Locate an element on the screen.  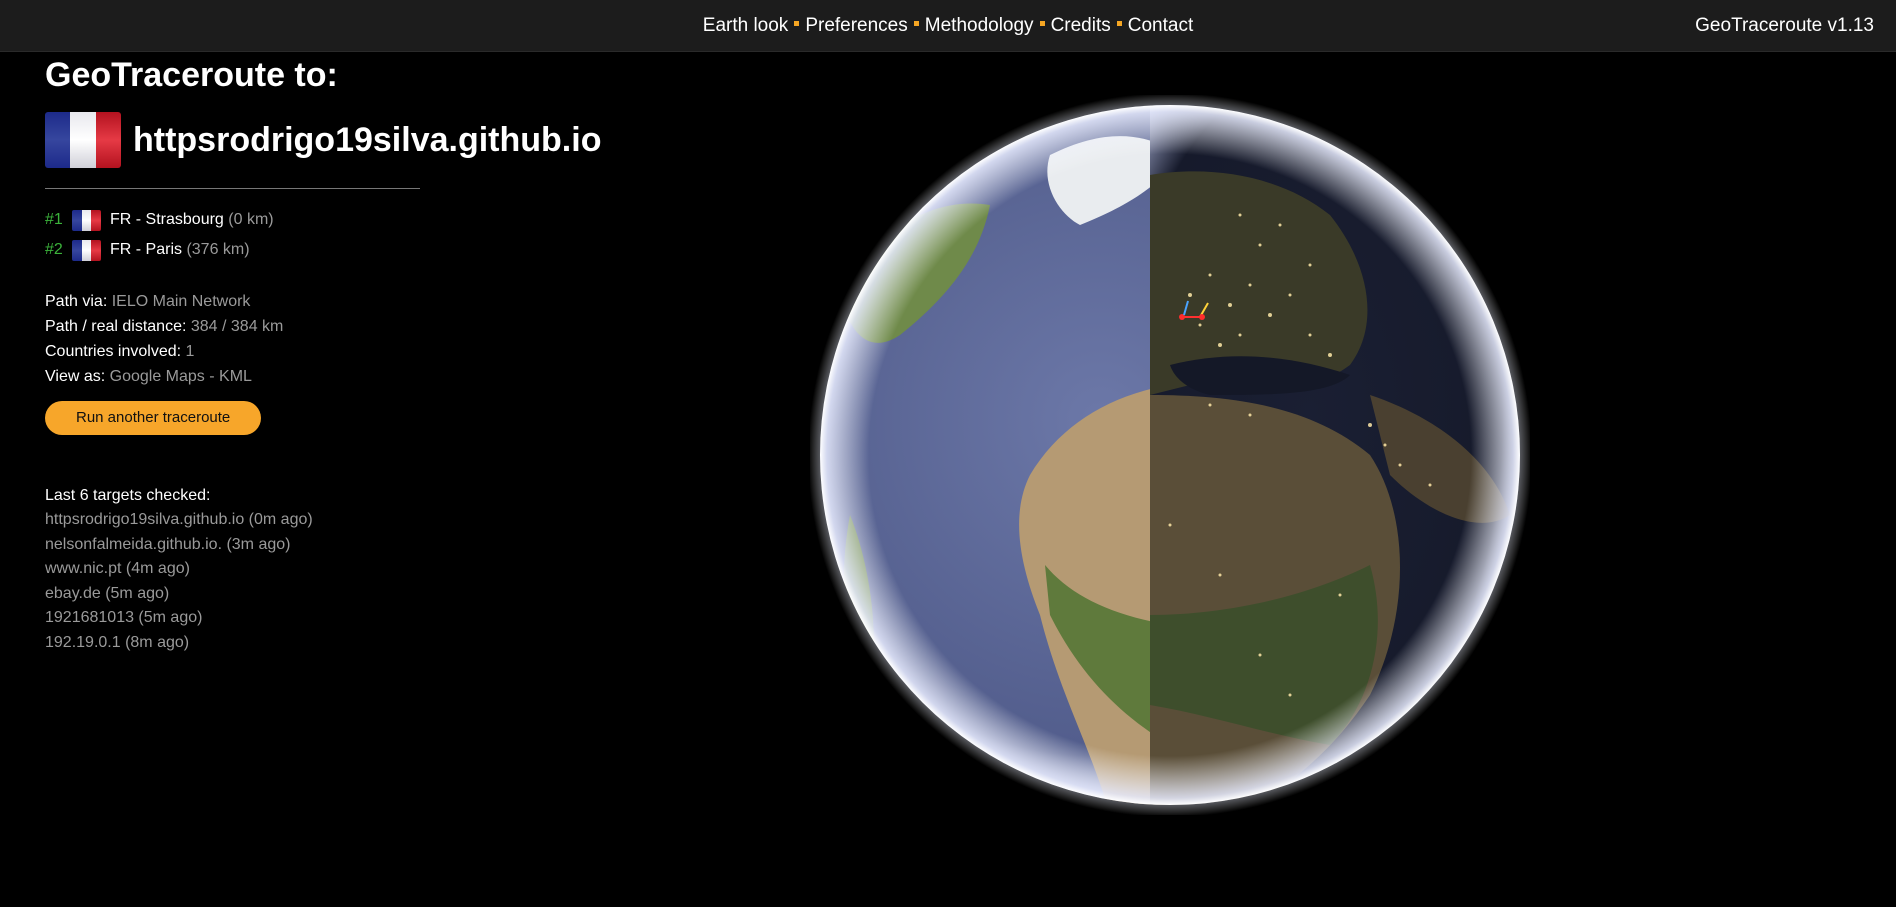
recent-target-item: ebay.de (5m ago) is located at coordinates (345, 594).